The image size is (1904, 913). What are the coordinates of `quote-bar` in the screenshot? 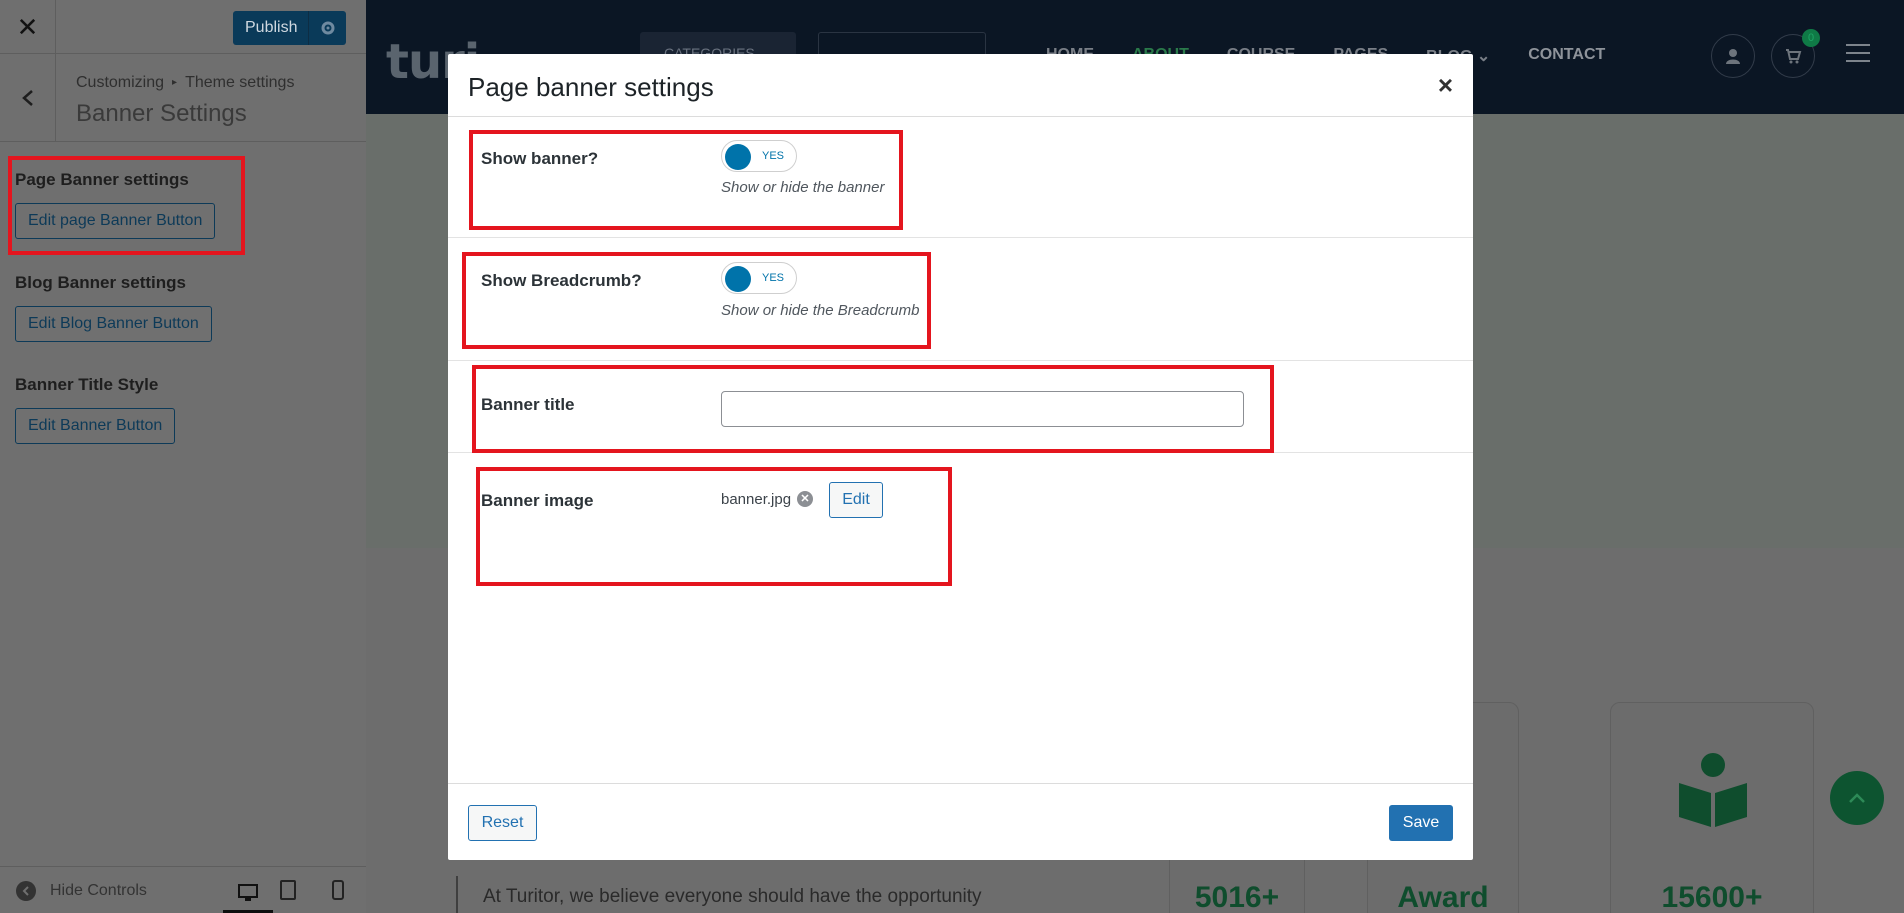 It's located at (457, 894).